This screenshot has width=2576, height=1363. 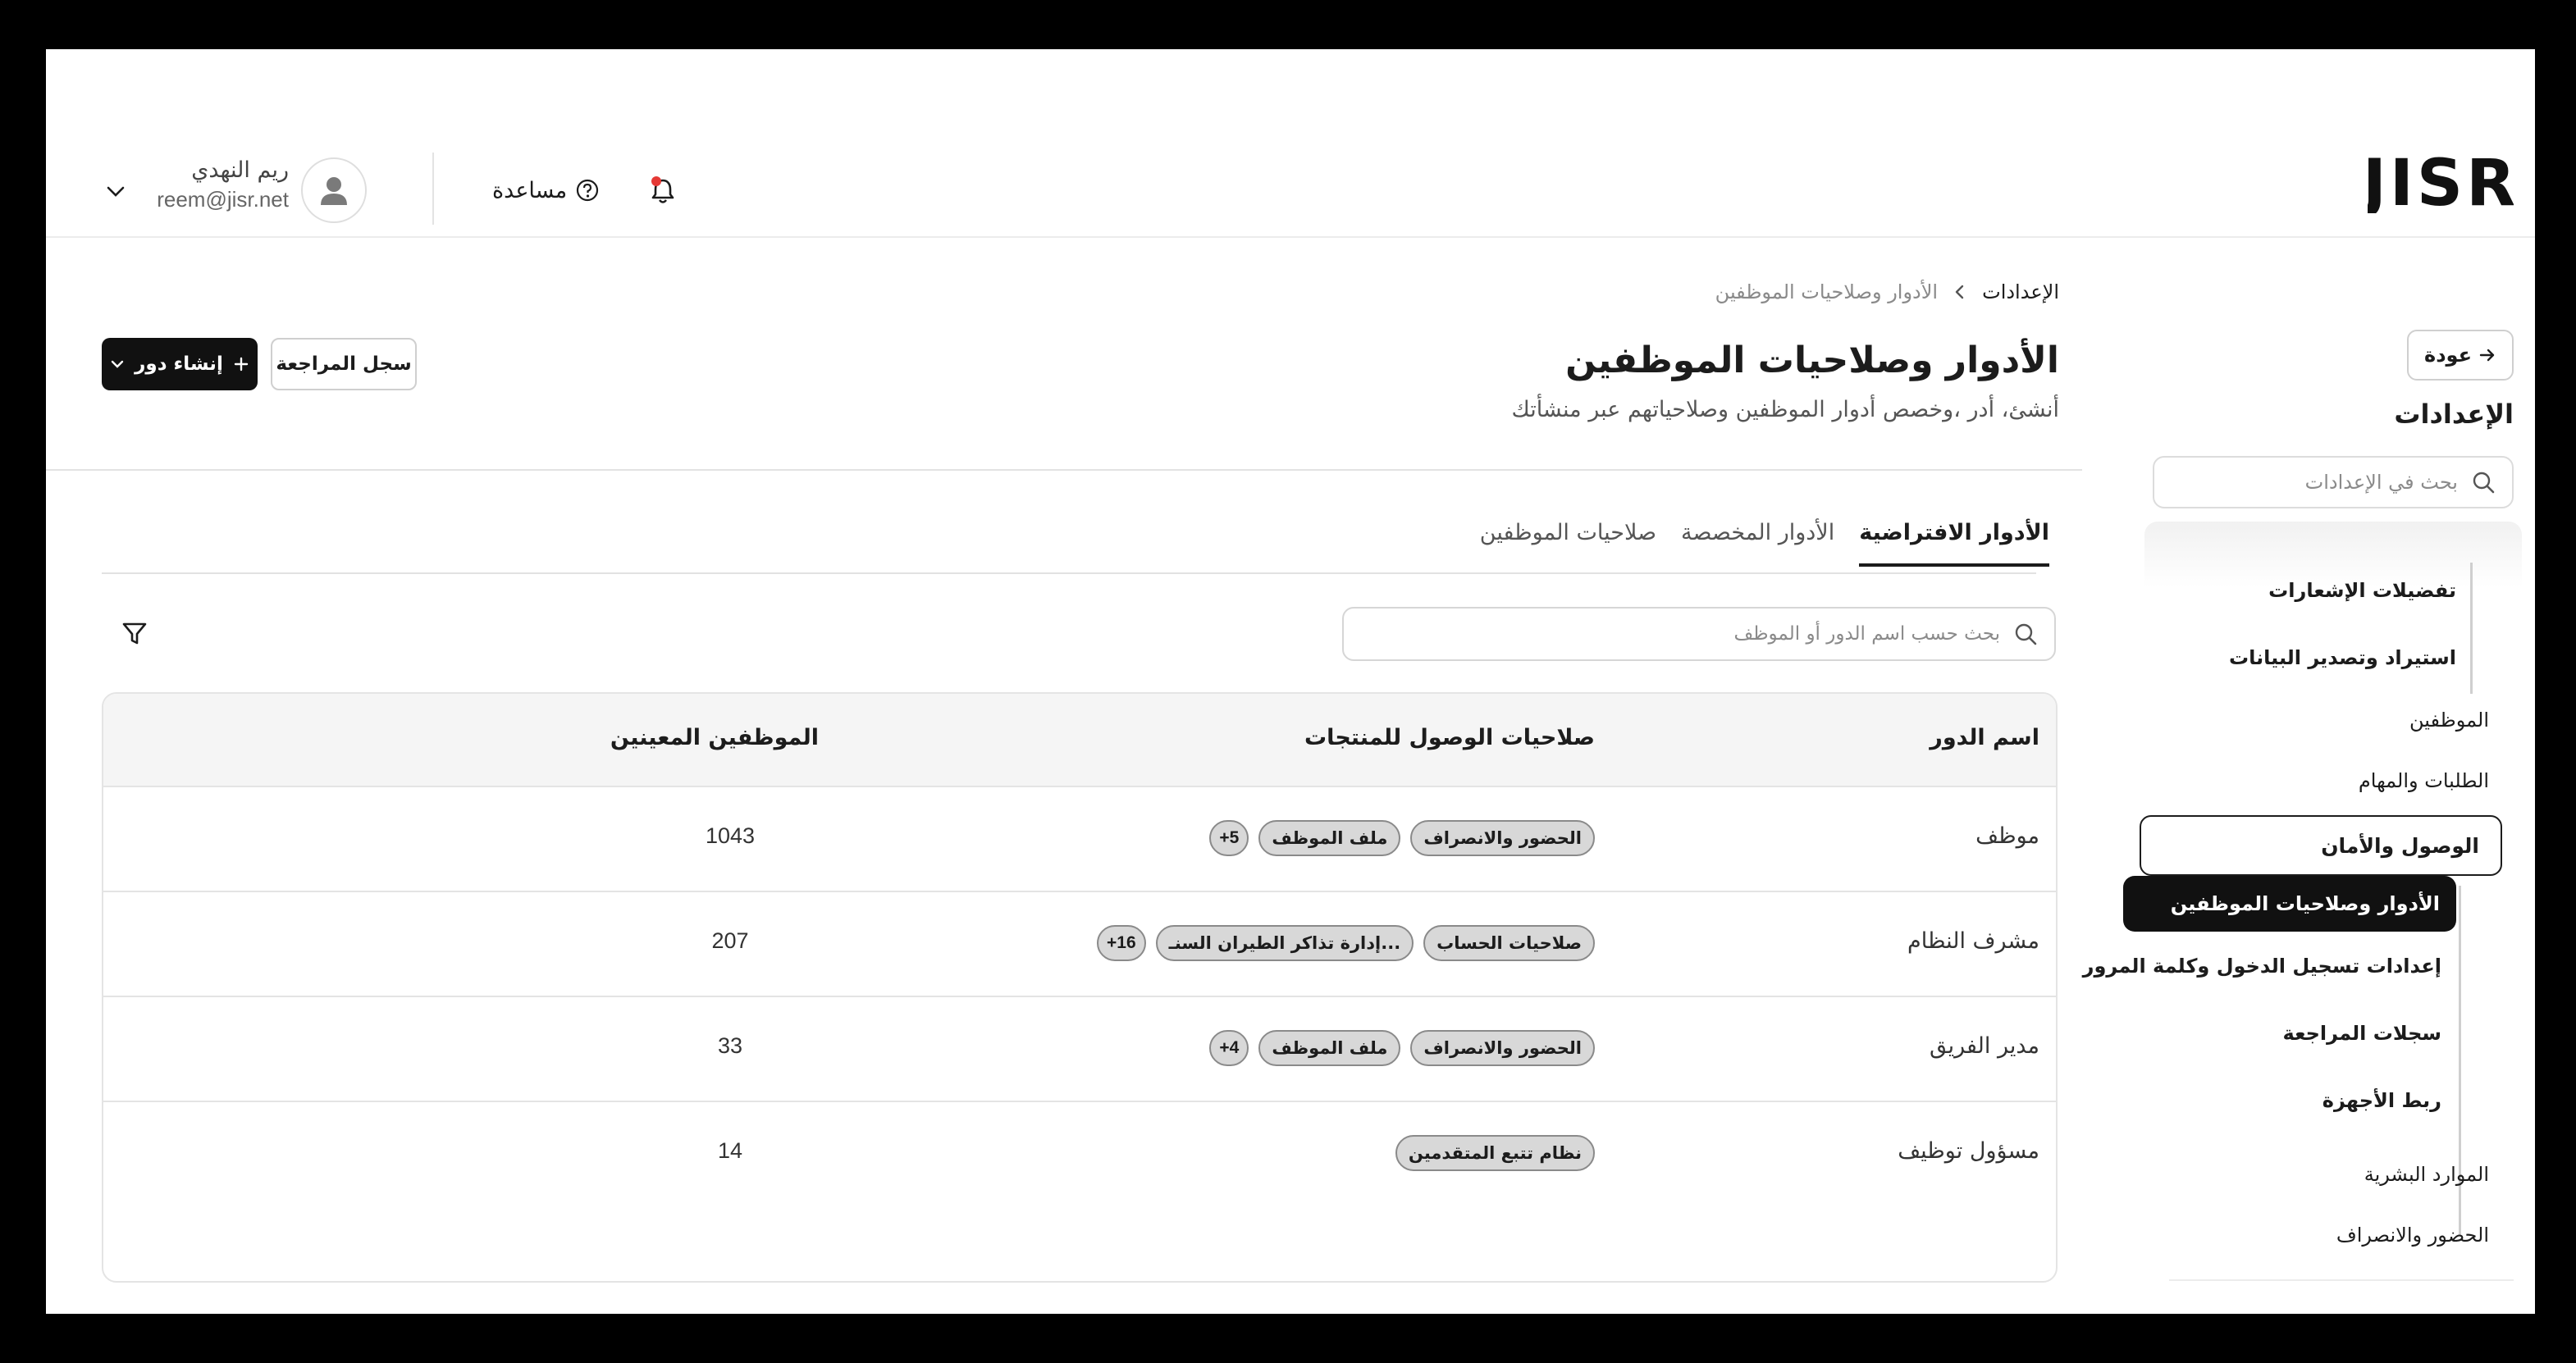 I want to click on sidebar-divider, so click(x=2342, y=1280).